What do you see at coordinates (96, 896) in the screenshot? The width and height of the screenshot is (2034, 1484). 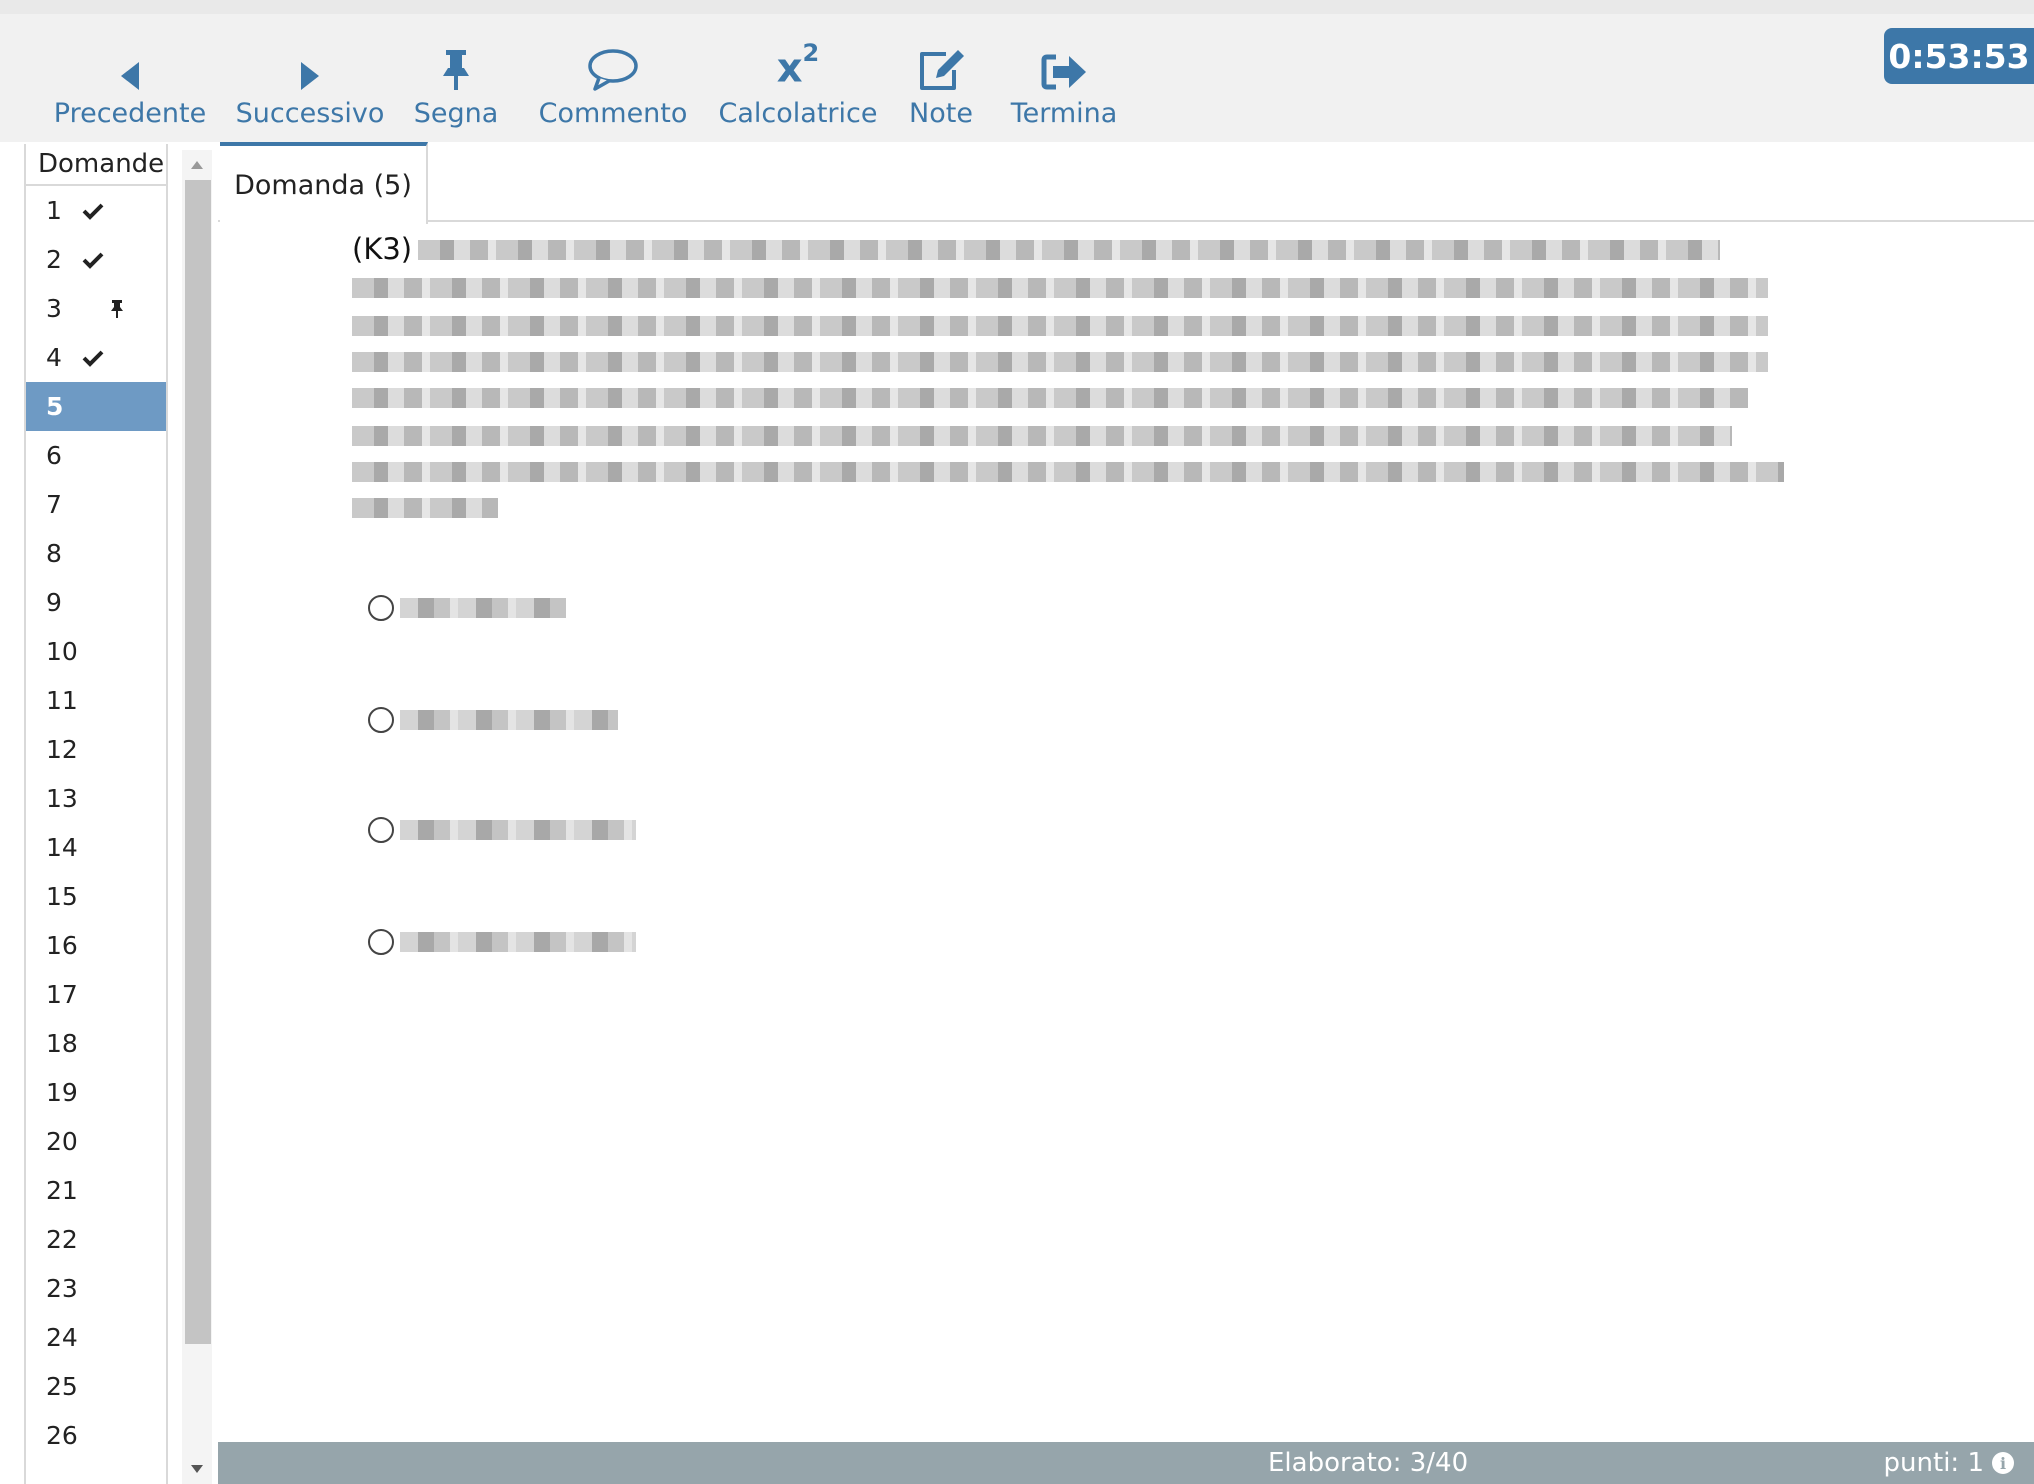 I see `question-list-item: 15` at bounding box center [96, 896].